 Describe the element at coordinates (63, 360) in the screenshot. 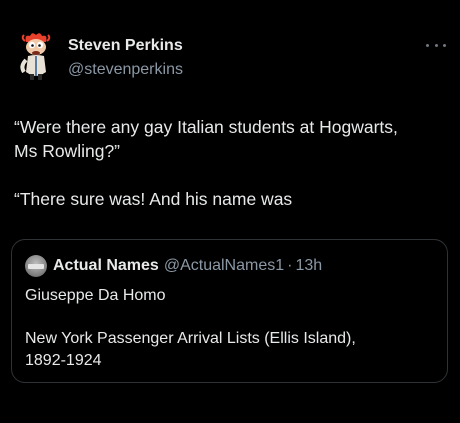

I see `quoted-text-line: 1892-1924` at that location.